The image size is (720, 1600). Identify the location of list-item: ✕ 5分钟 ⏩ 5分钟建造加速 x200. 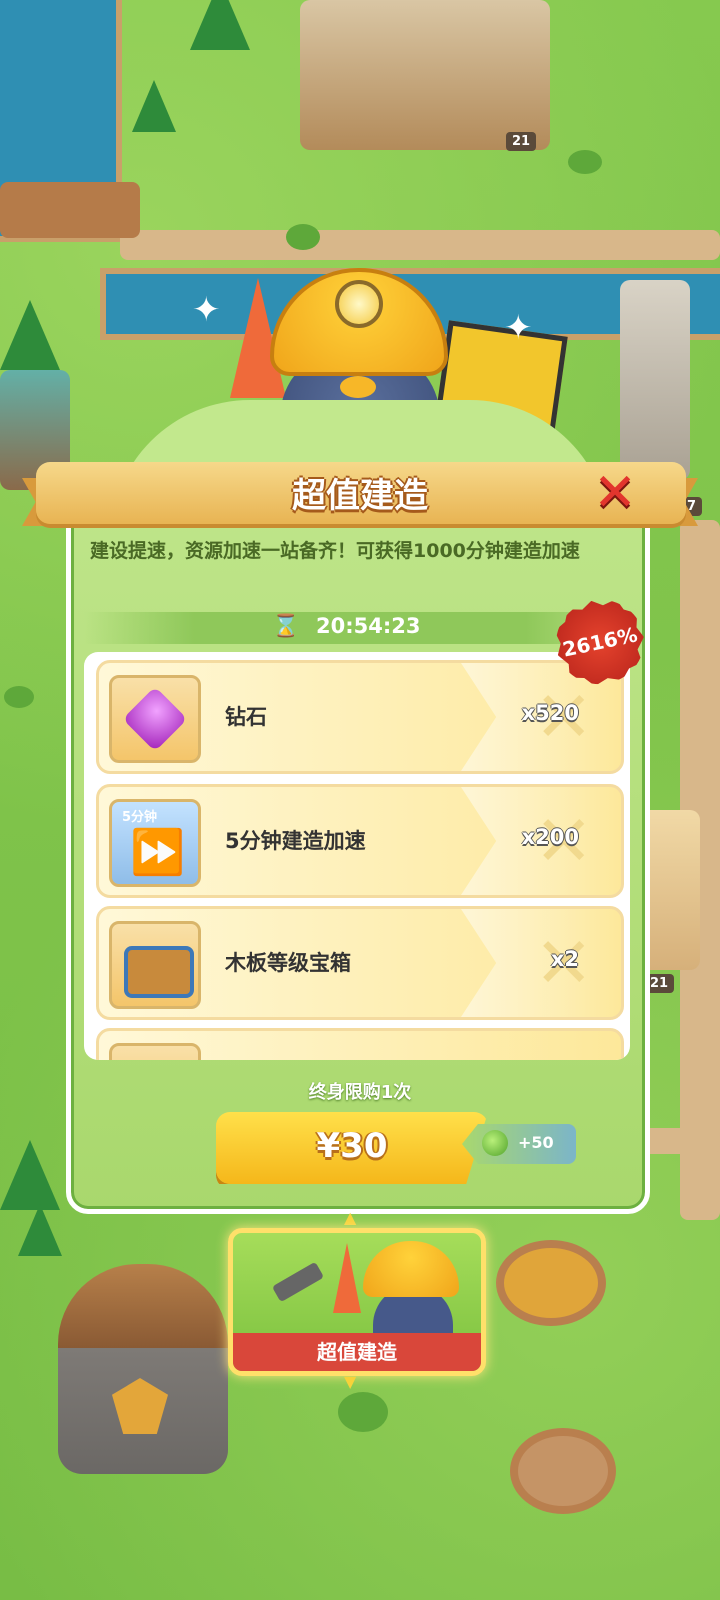
(360, 841).